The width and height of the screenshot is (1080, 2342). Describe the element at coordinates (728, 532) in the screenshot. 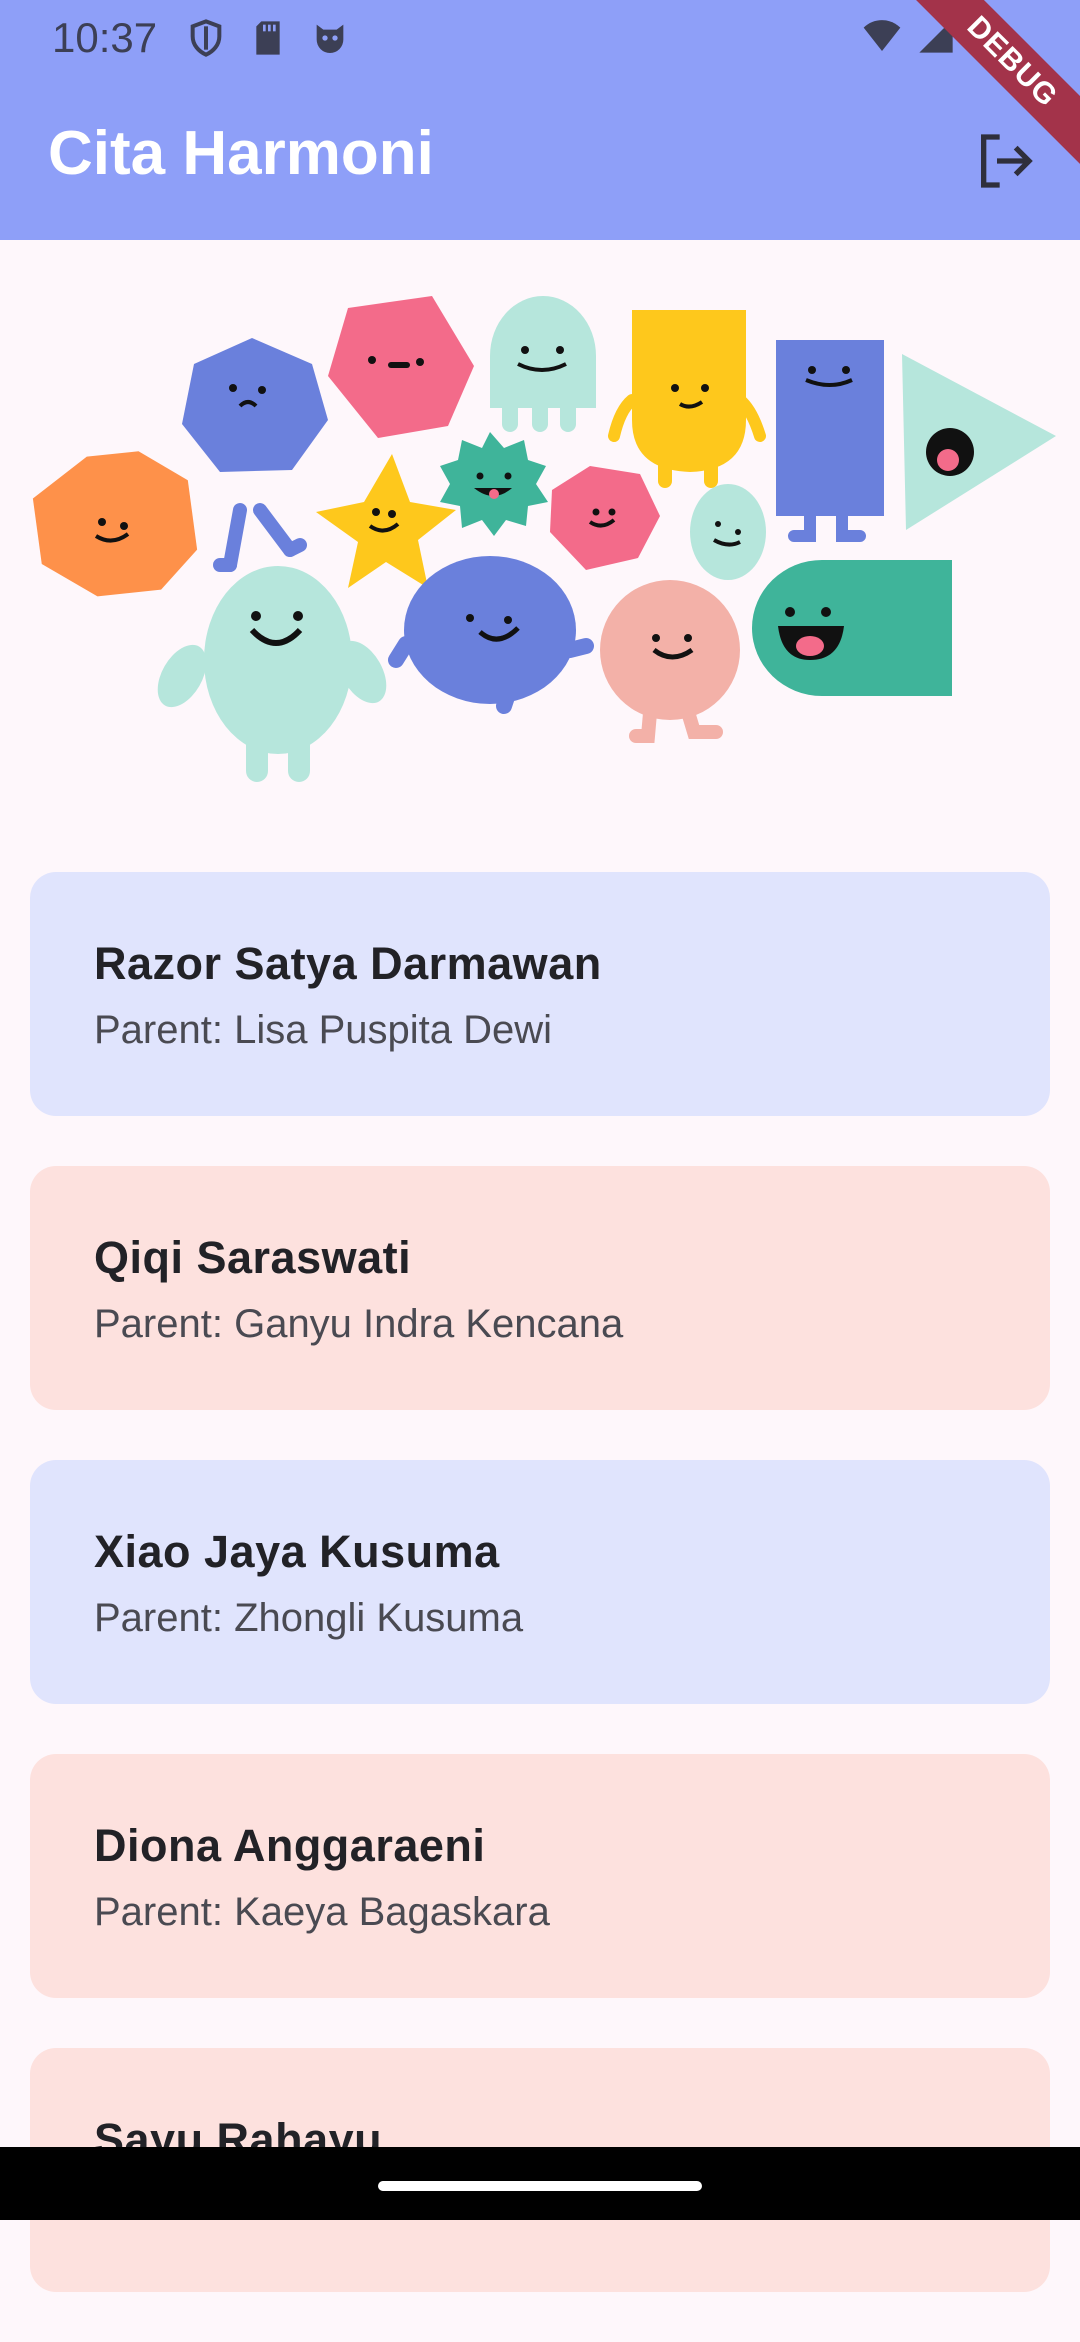

I see `mint-oval-character` at that location.